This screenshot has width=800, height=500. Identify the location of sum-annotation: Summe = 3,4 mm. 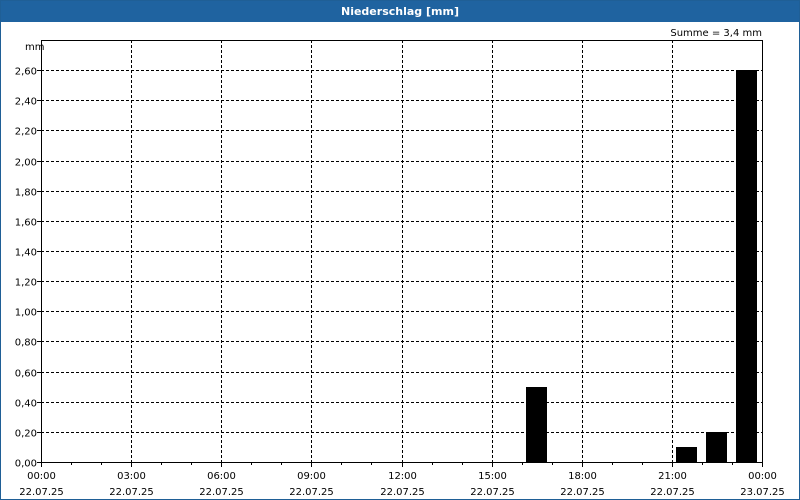
(716, 33).